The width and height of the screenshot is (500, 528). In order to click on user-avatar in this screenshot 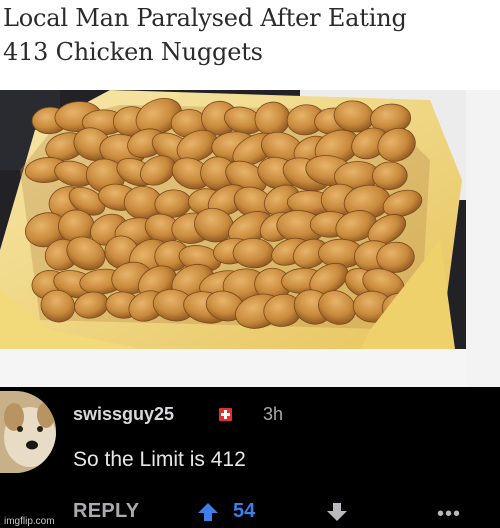, I will do `click(28, 432)`.